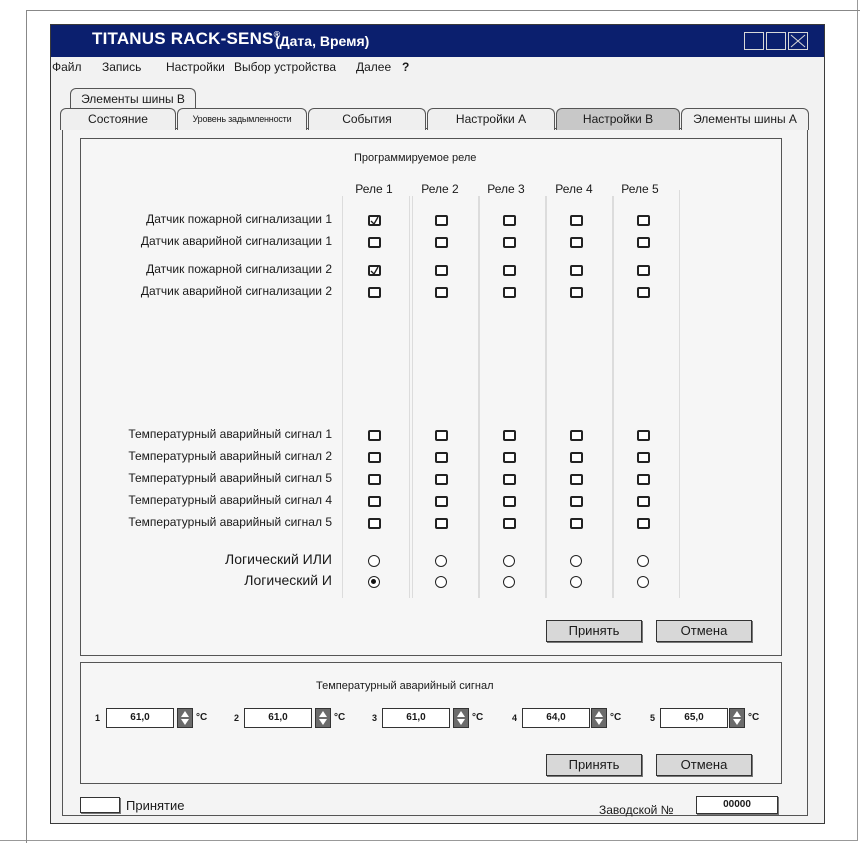 The height and width of the screenshot is (843, 860). What do you see at coordinates (195, 67) in the screenshot?
I see `menu-settings: Настройки` at bounding box center [195, 67].